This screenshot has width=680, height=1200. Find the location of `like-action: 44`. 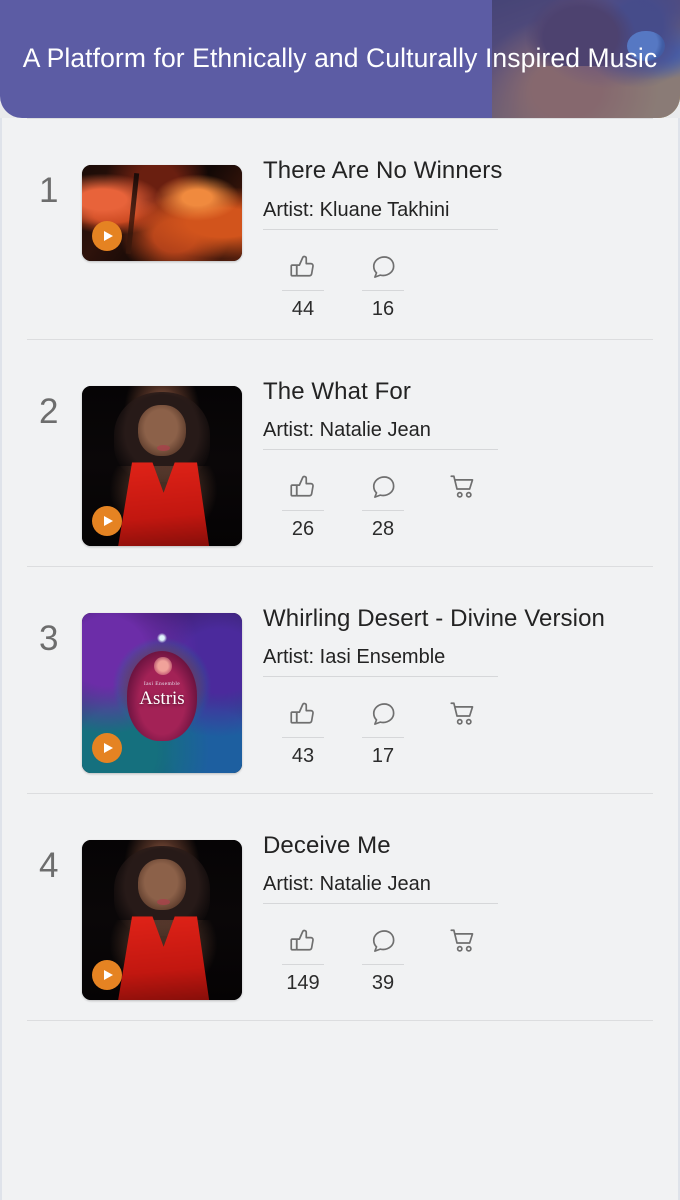

like-action: 44 is located at coordinates (303, 283).